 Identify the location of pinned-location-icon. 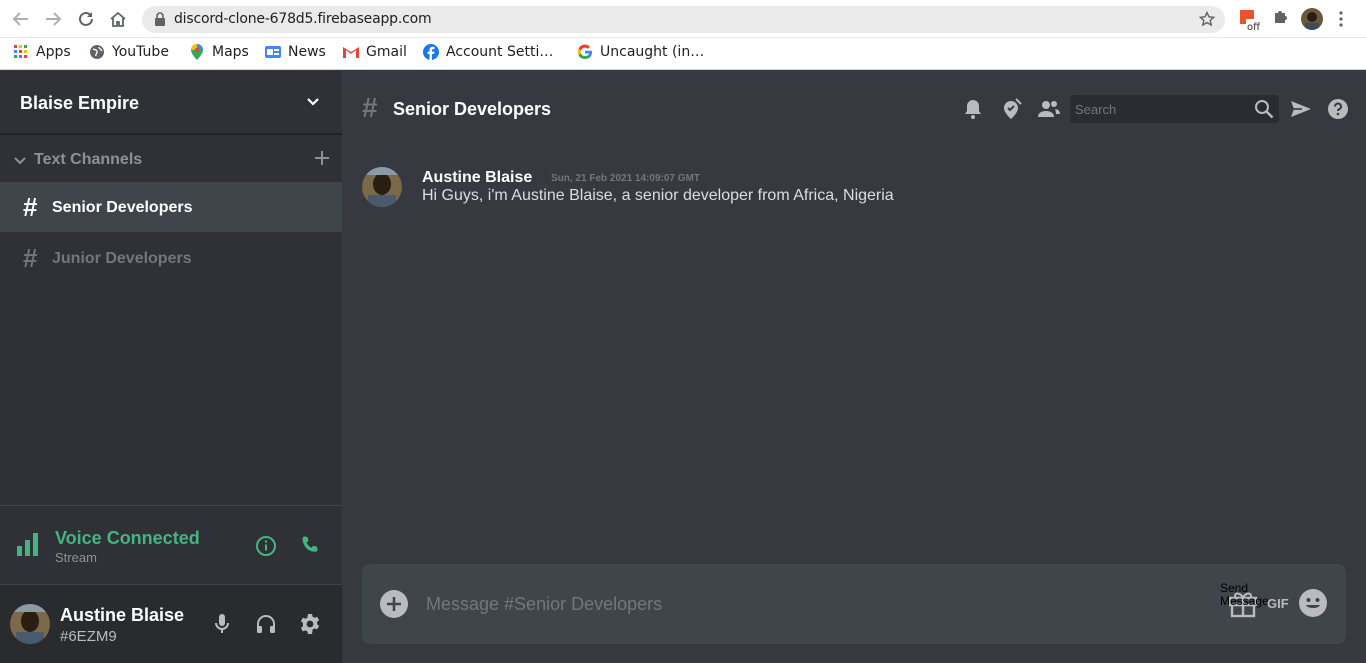
(1012, 111).